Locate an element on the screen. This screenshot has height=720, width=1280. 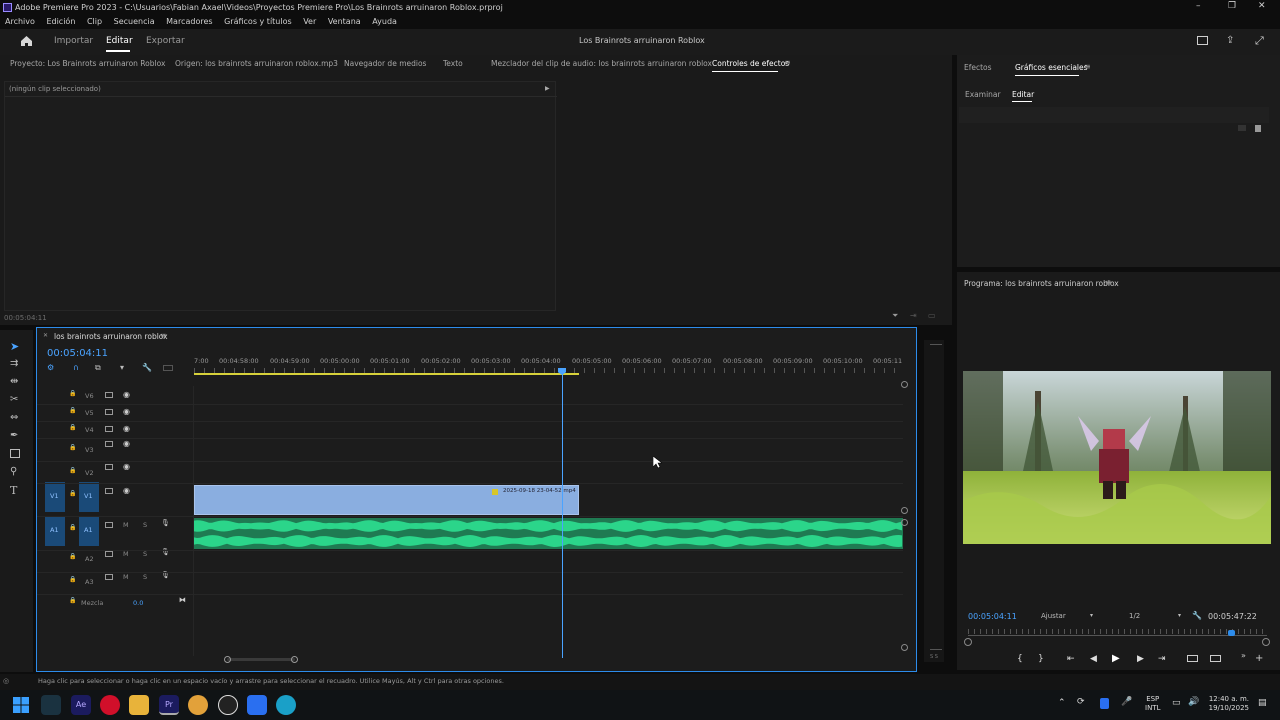
program-timecode: 00:05:04:11 is located at coordinates (992, 616).